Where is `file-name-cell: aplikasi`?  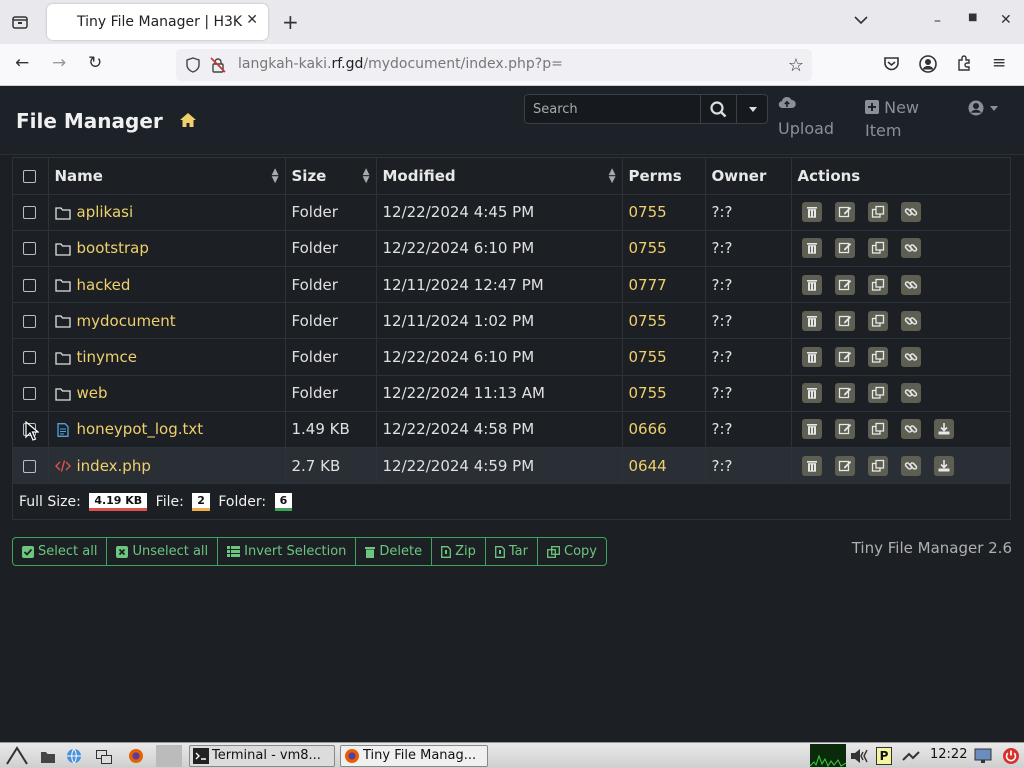
file-name-cell: aplikasi is located at coordinates (167, 212).